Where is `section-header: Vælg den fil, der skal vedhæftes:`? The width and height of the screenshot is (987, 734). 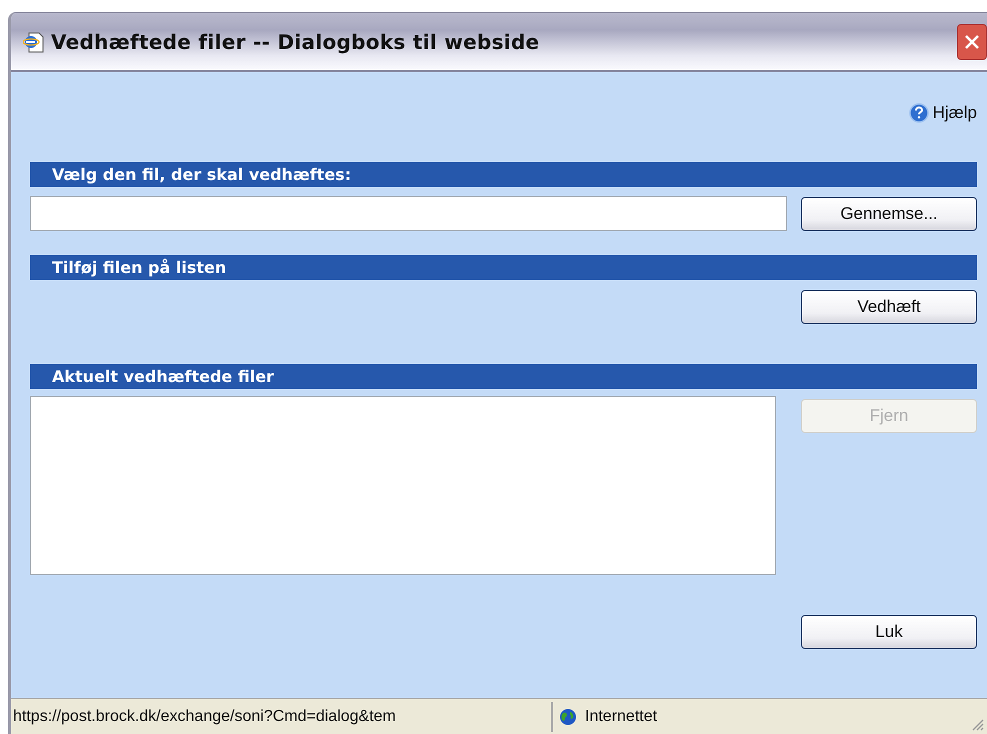 section-header: Vælg den fil, der skal vedhæftes: is located at coordinates (503, 174).